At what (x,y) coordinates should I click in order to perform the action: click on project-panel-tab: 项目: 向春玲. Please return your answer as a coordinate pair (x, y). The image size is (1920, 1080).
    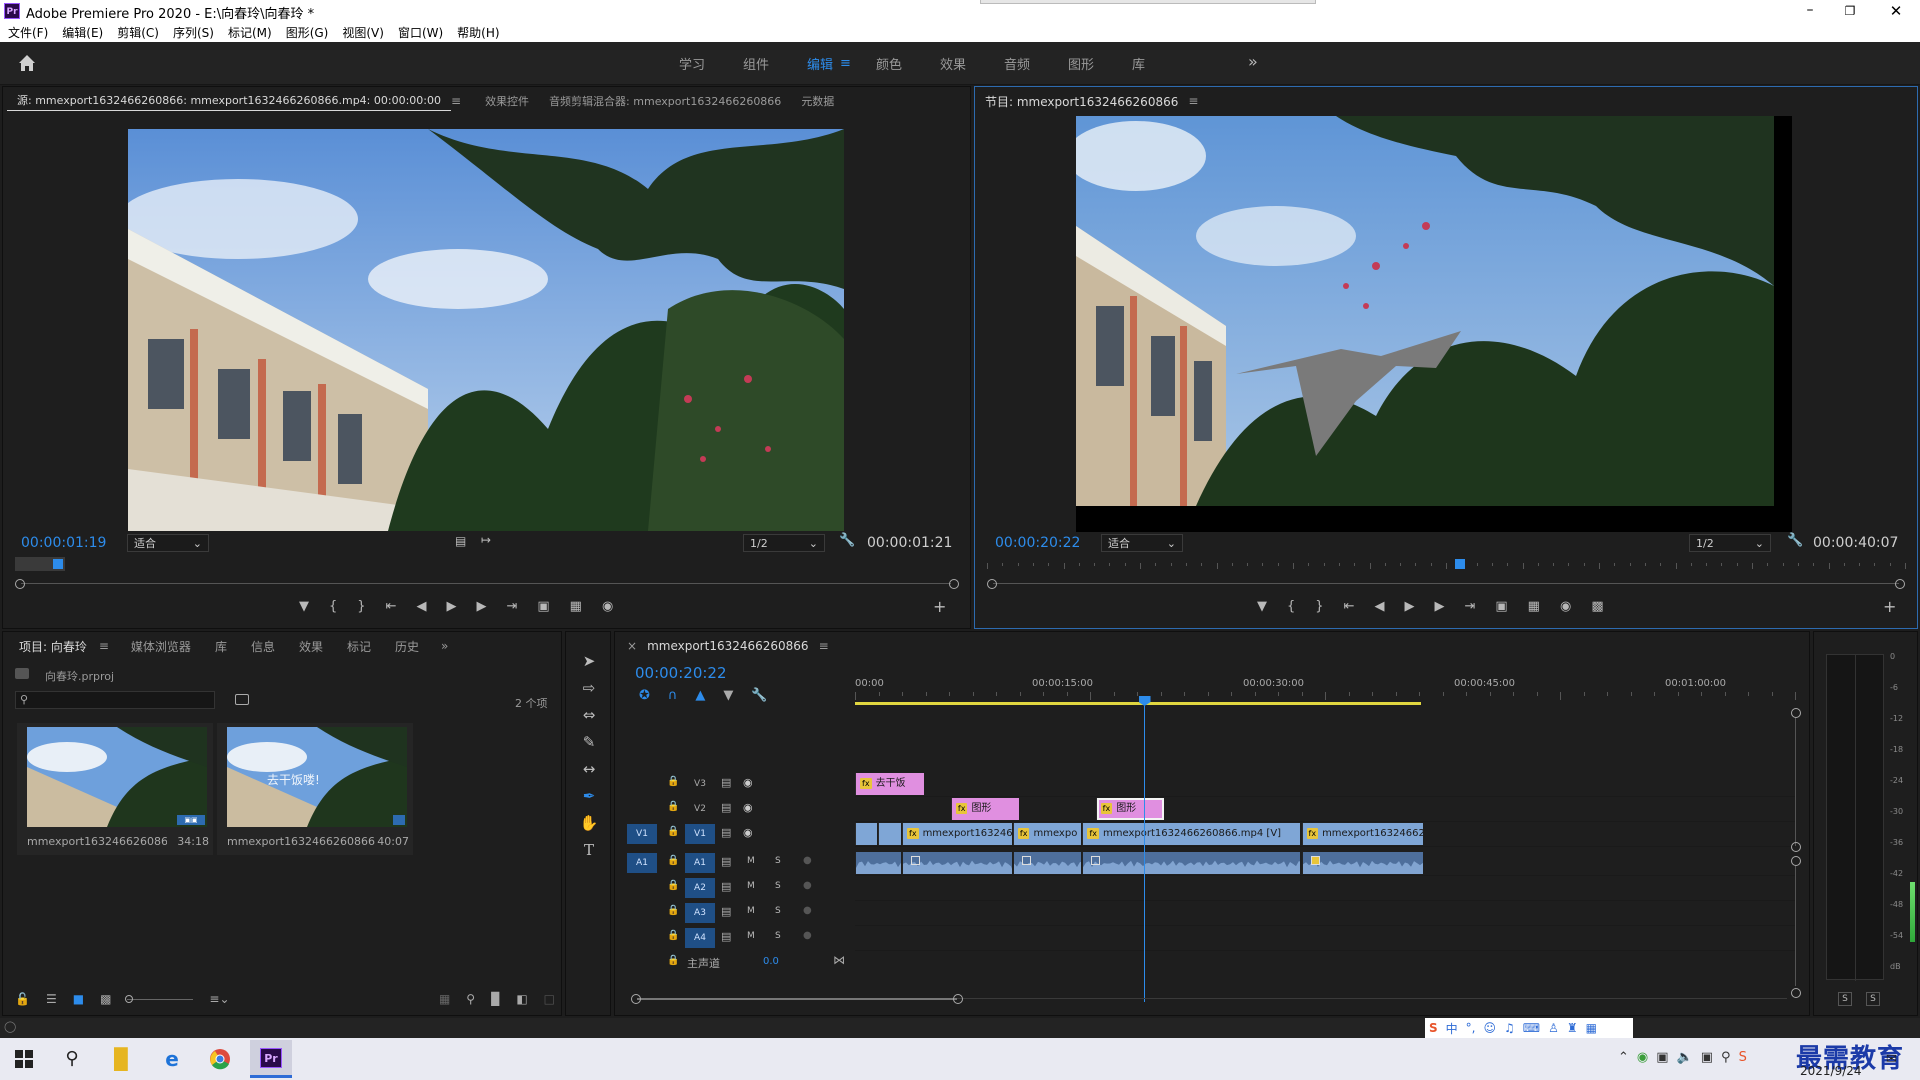
    Looking at the image, I should click on (53, 646).